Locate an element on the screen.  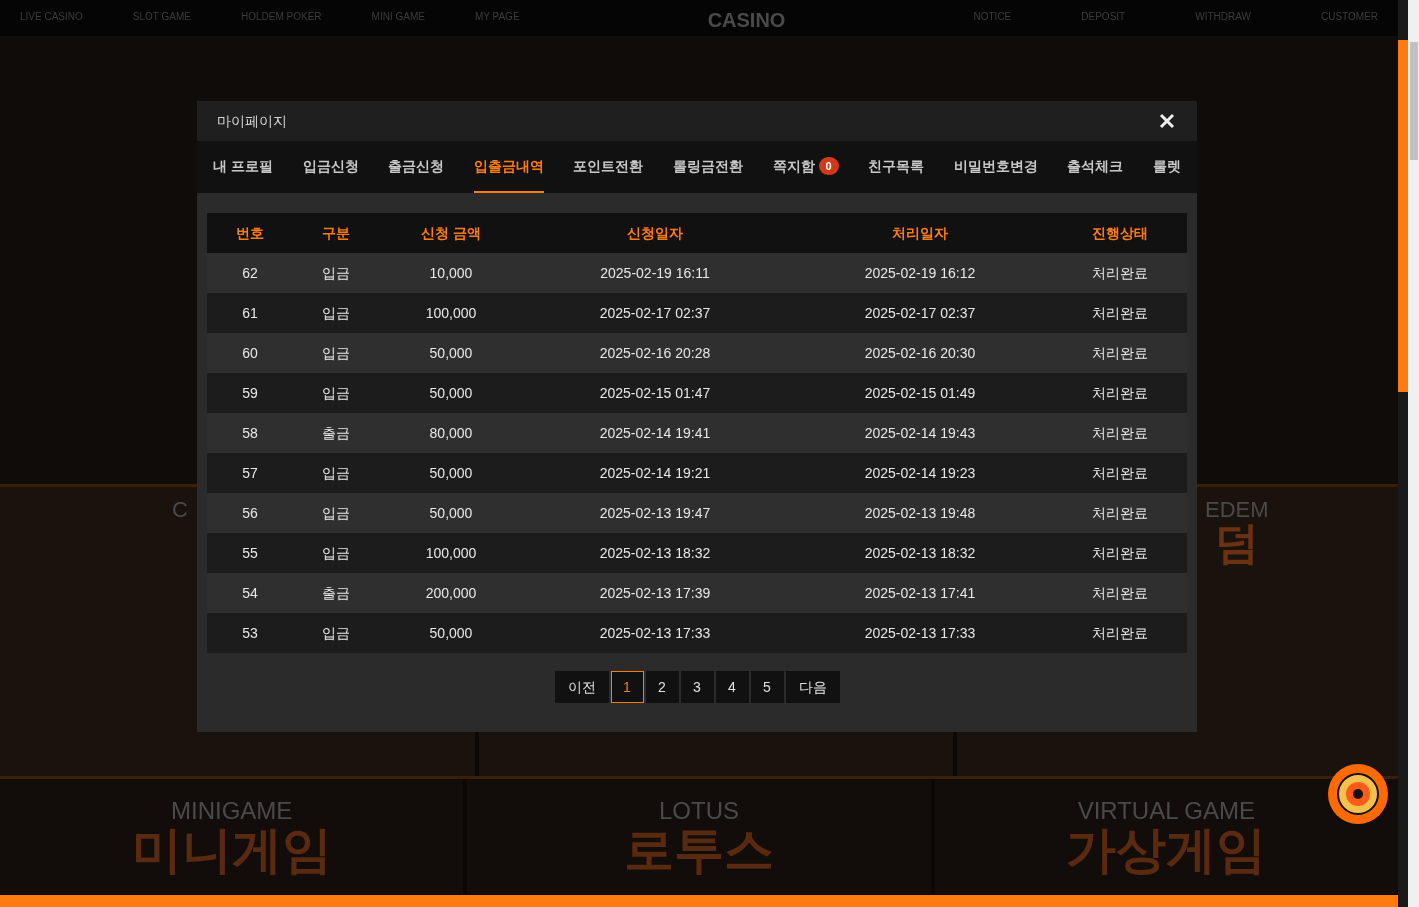
card-korean-title: 가상게임 is located at coordinates (1166, 850).